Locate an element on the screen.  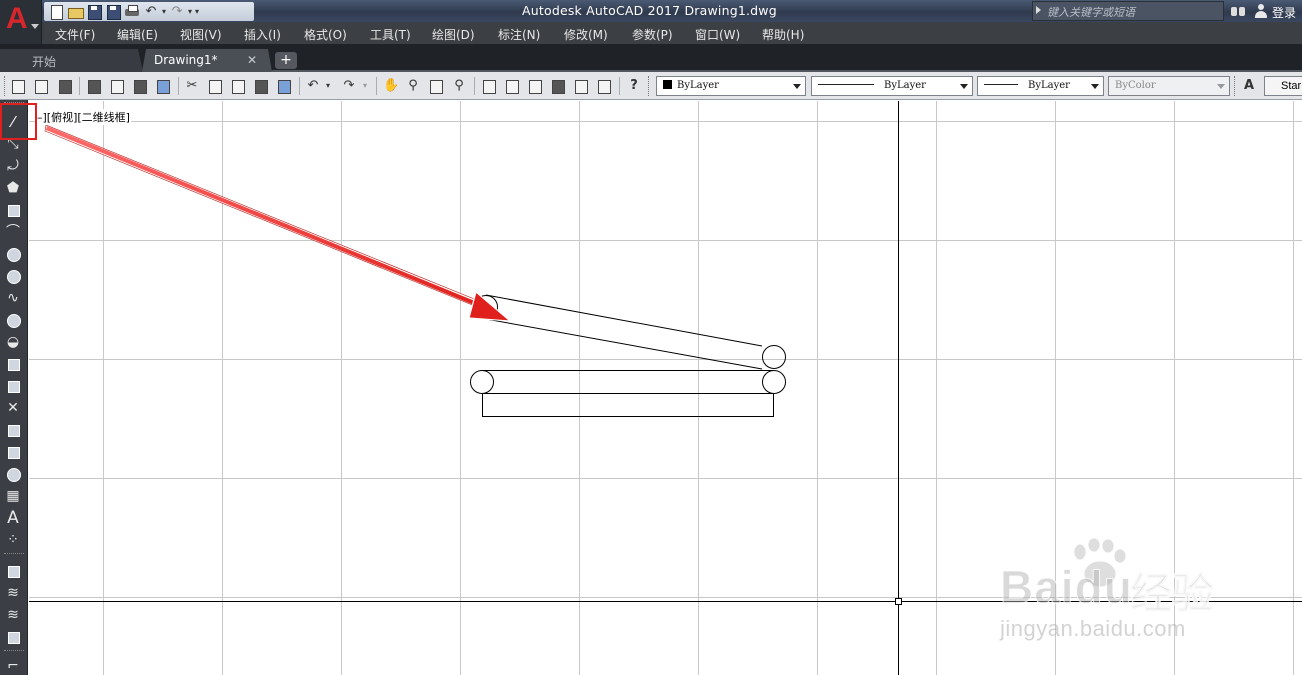
markup-icon is located at coordinates (581, 86).